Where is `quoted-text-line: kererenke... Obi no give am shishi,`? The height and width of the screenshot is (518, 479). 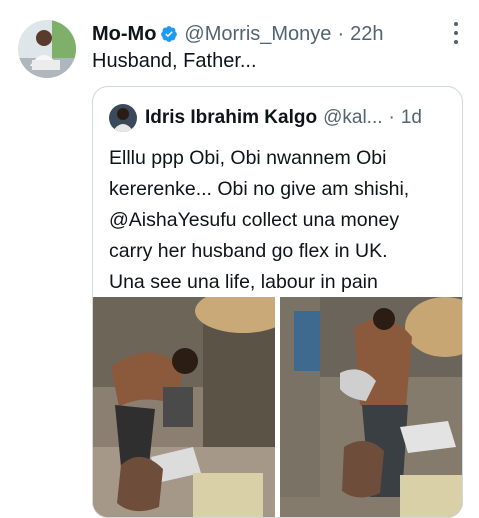
quoted-text-line: kererenke... Obi no give am shishi, is located at coordinates (259, 189).